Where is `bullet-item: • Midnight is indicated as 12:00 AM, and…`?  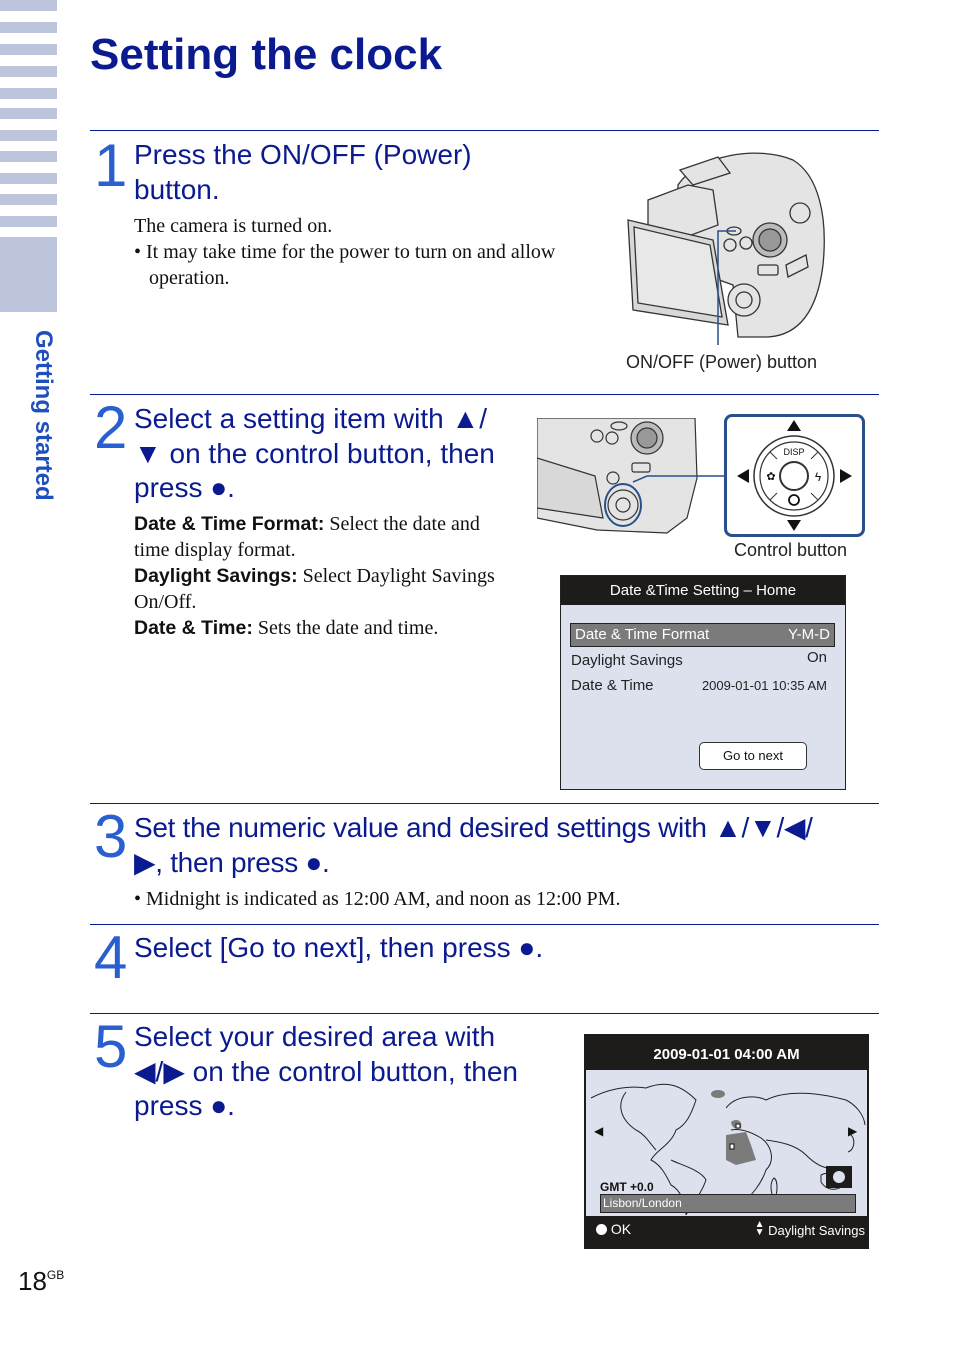 bullet-item: • Midnight is indicated as 12:00 AM, and… is located at coordinates (377, 899).